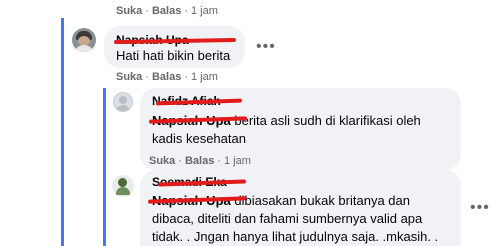 The height and width of the screenshot is (246, 500). Describe the element at coordinates (175, 40) in the screenshot. I see `comment-author: Napsiah Upa` at that location.